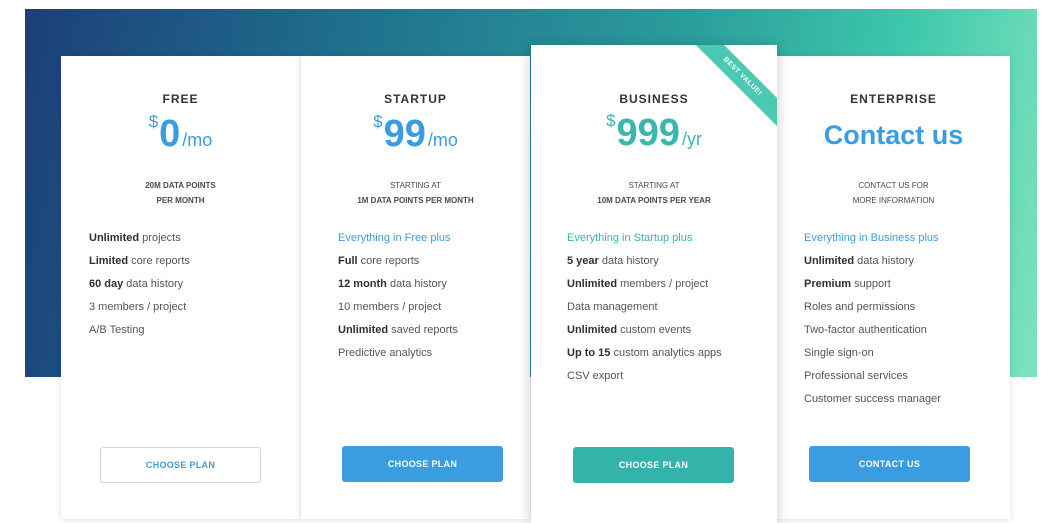  I want to click on feature-item: 3 members / project, so click(139, 307).